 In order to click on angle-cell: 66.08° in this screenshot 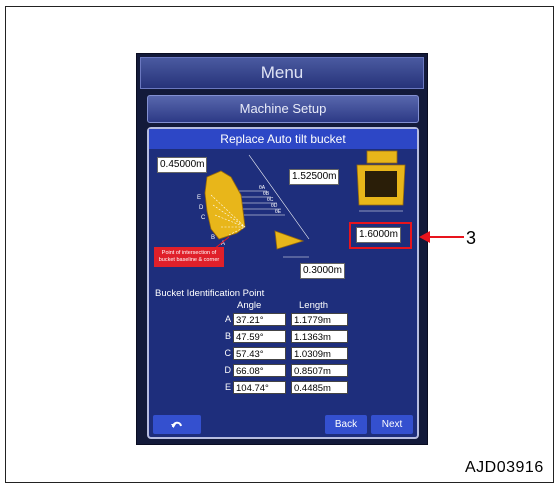, I will do `click(259, 370)`.